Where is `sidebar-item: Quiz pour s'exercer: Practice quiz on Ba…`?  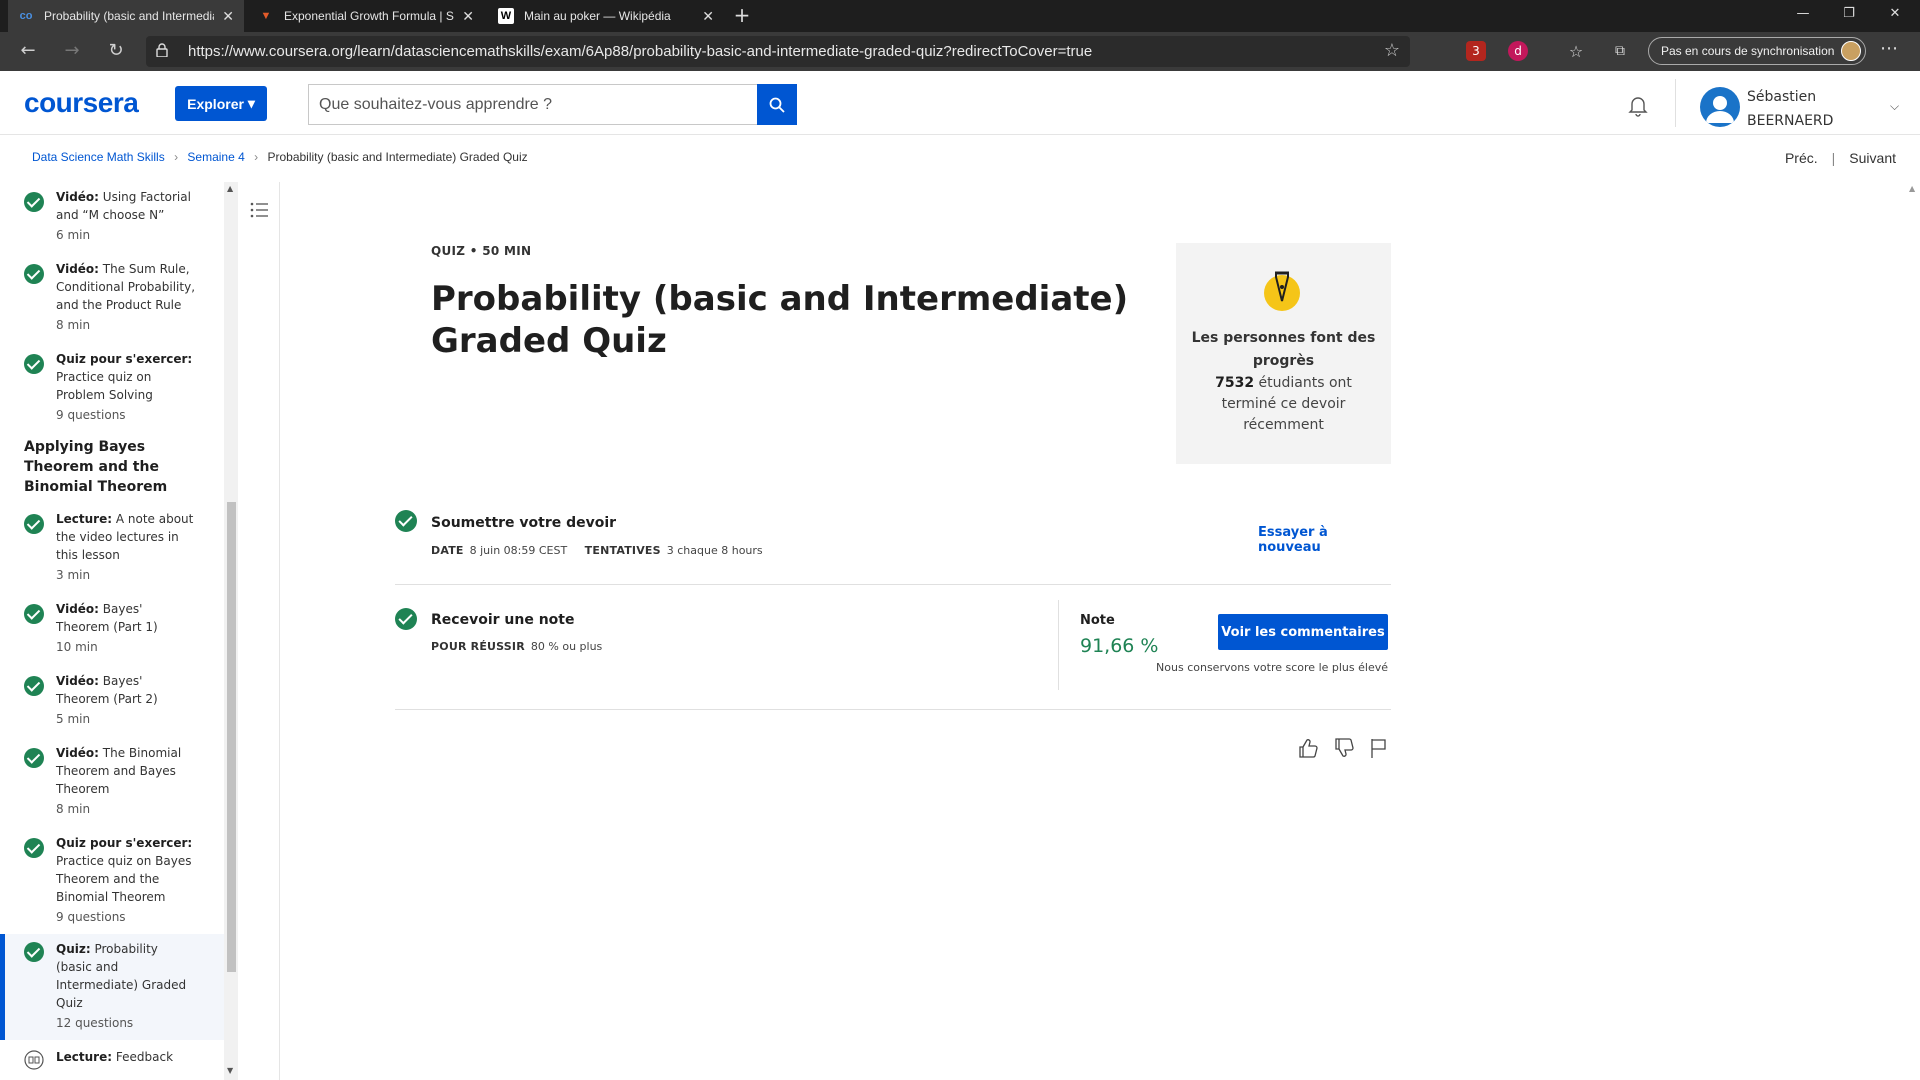
sidebar-item: Quiz pour s'exercer: Practice quiz on Ba… is located at coordinates (112, 879).